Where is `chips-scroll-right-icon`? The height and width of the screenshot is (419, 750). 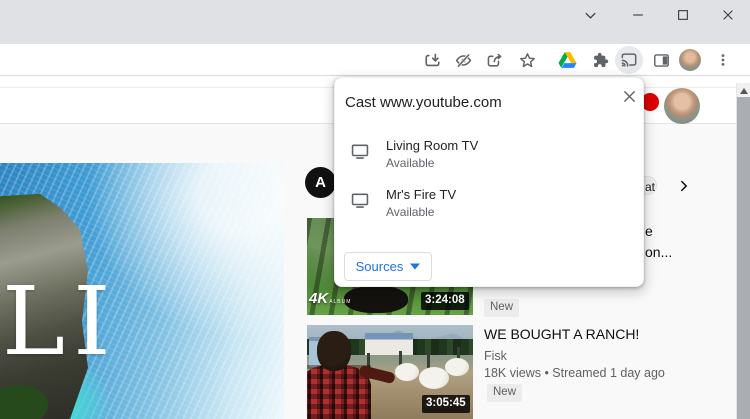
chips-scroll-right-icon is located at coordinates (684, 186).